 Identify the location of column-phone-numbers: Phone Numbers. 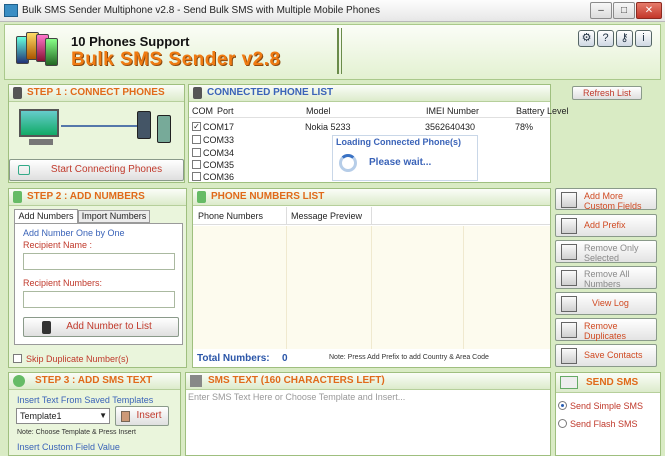
(231, 216).